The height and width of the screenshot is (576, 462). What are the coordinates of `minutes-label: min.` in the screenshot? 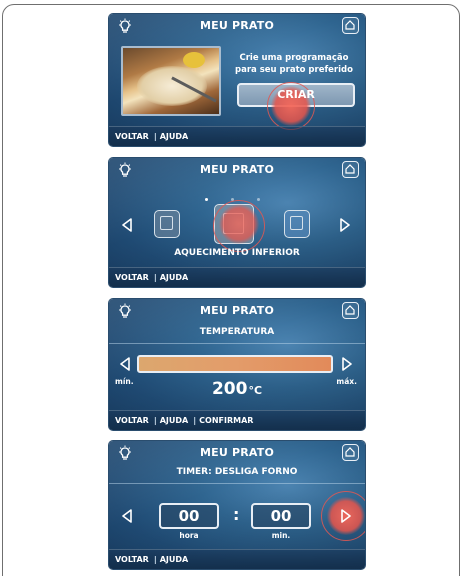 It's located at (281, 535).